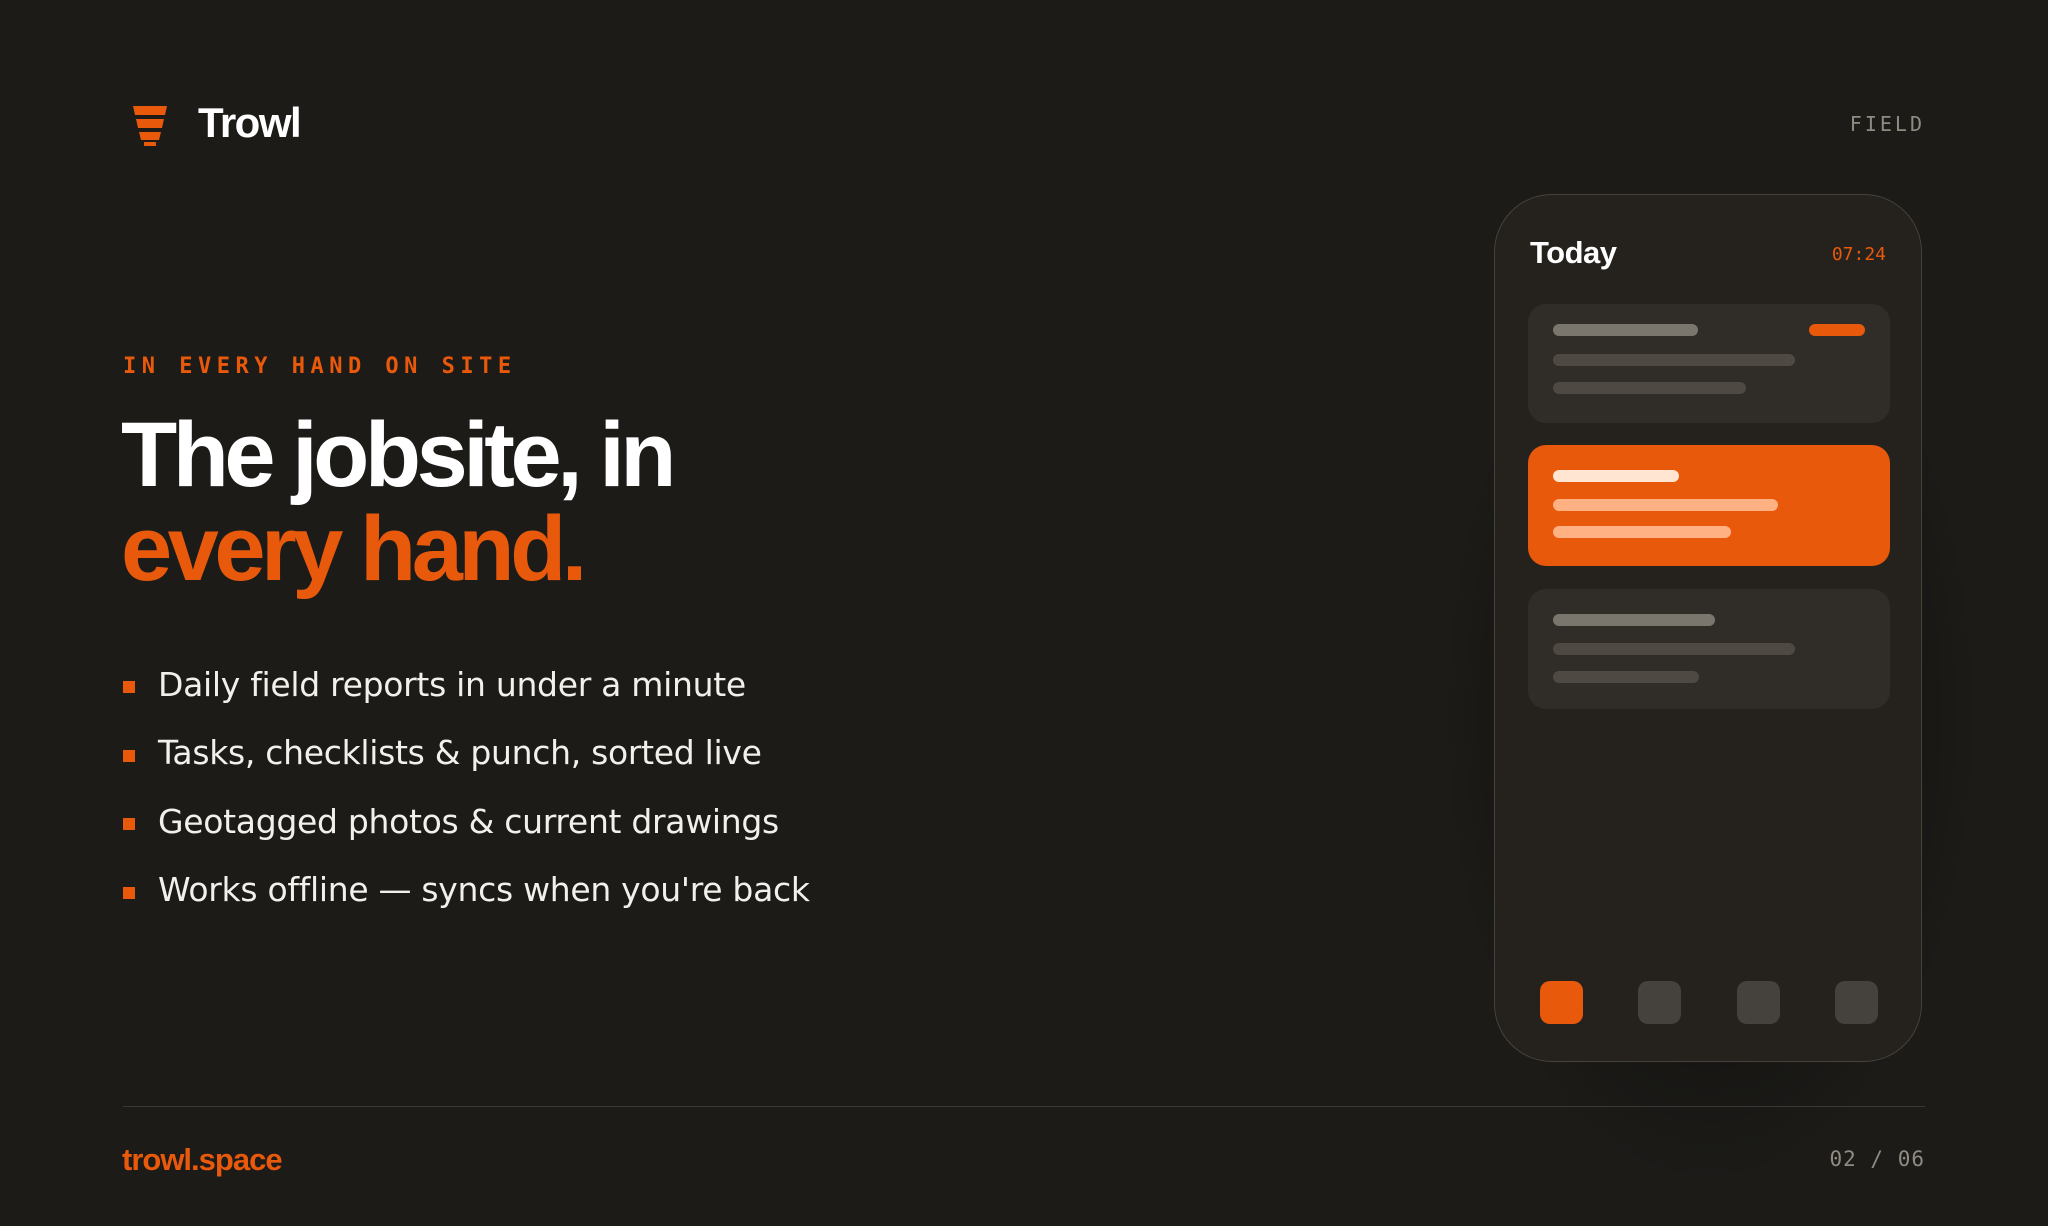 This screenshot has height=1226, width=2048. I want to click on headline: The jobsite, in every hand., so click(398, 502).